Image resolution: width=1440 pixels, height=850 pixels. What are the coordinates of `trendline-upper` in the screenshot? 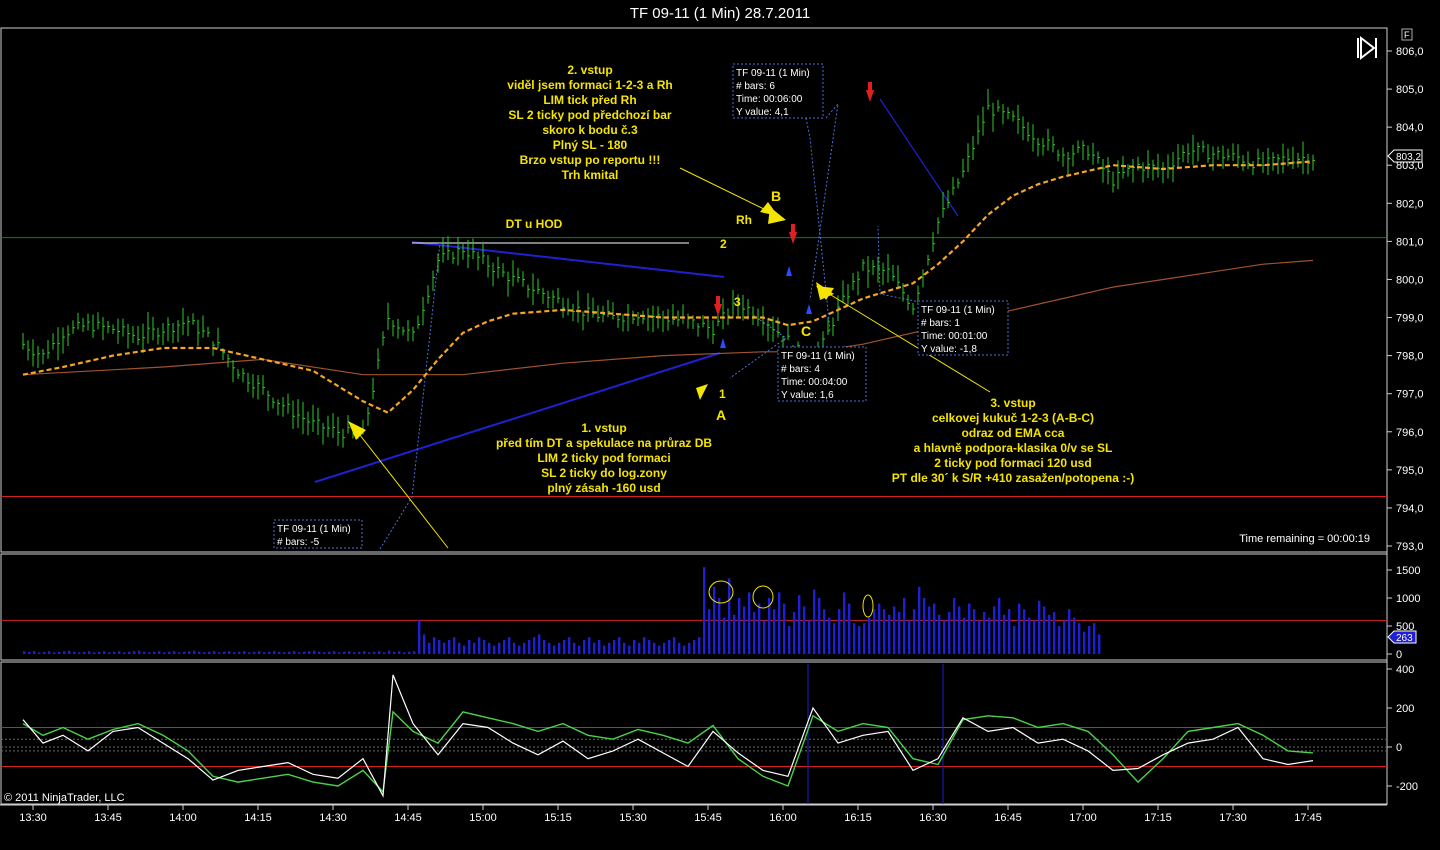 It's located at (568, 259).